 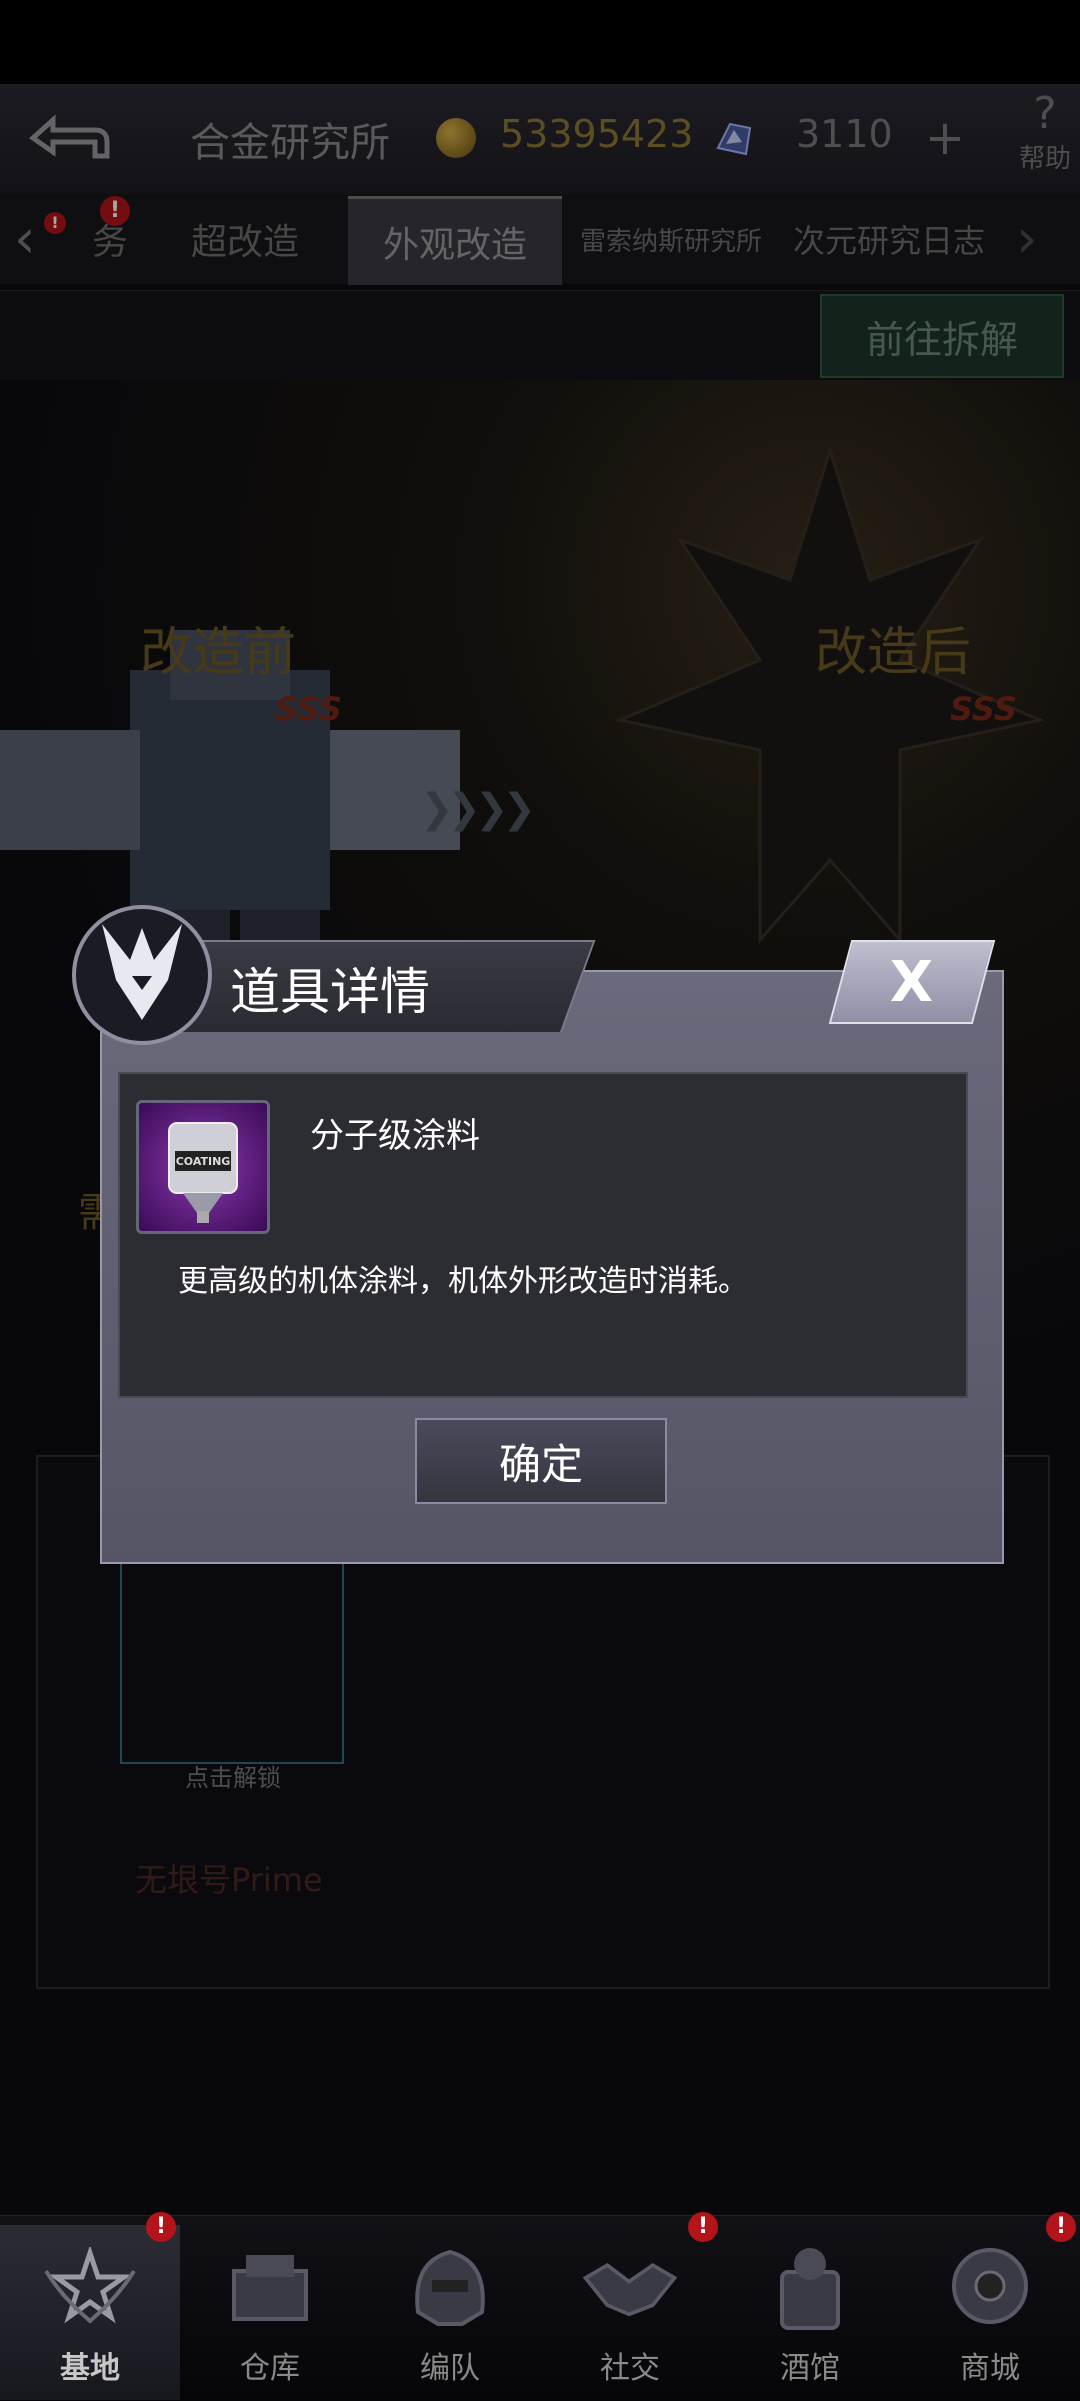 What do you see at coordinates (203, 1161) in the screenshot?
I see `coating-label: COATING` at bounding box center [203, 1161].